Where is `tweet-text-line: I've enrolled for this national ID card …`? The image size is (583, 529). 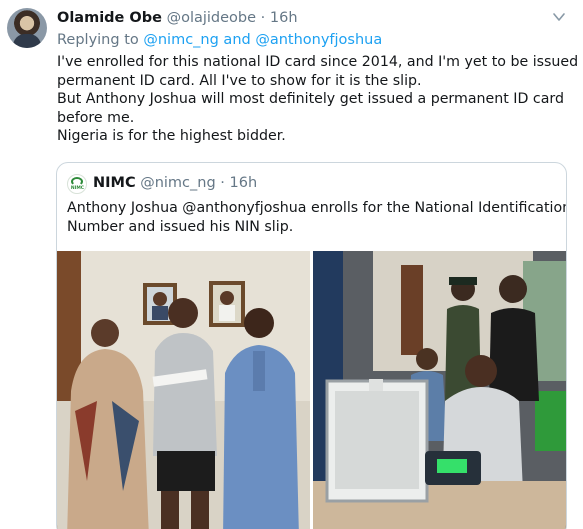
tweet-text-line: I've enrolled for this national ID card … is located at coordinates (320, 62).